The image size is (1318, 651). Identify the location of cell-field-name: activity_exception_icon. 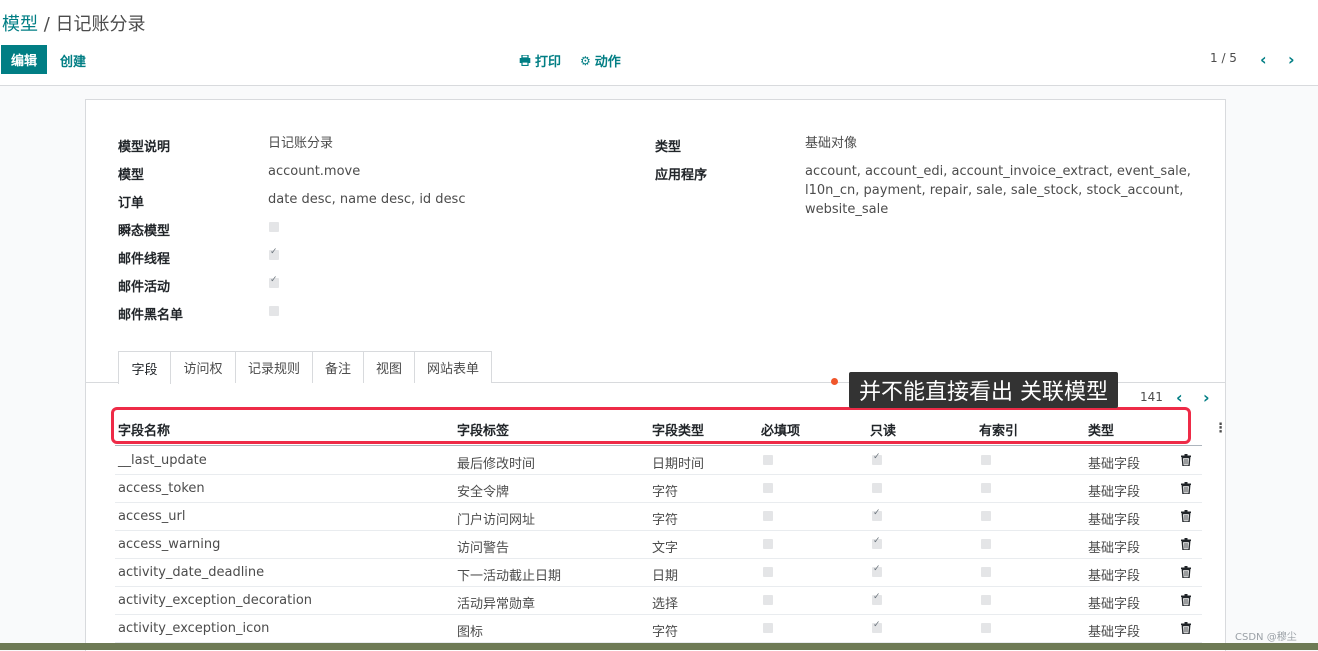
(194, 628).